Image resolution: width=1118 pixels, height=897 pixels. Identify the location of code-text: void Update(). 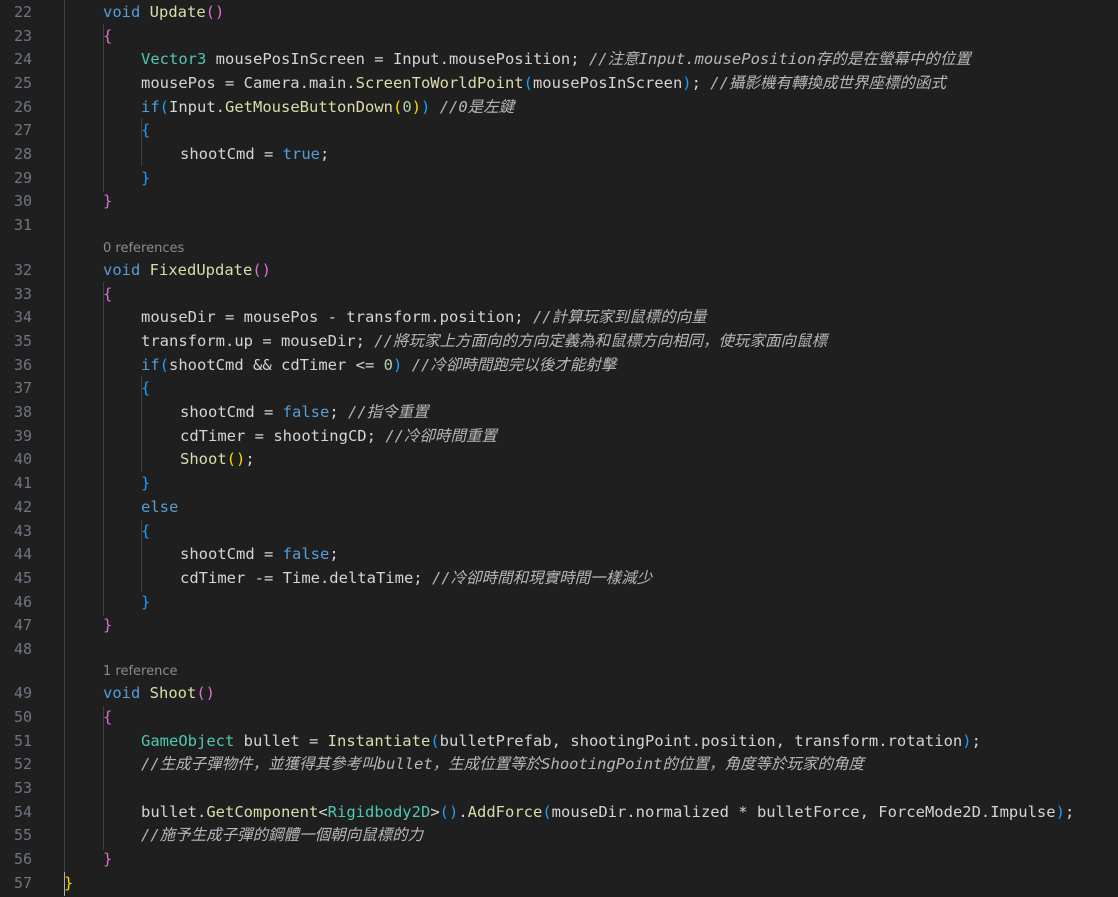
(163, 12).